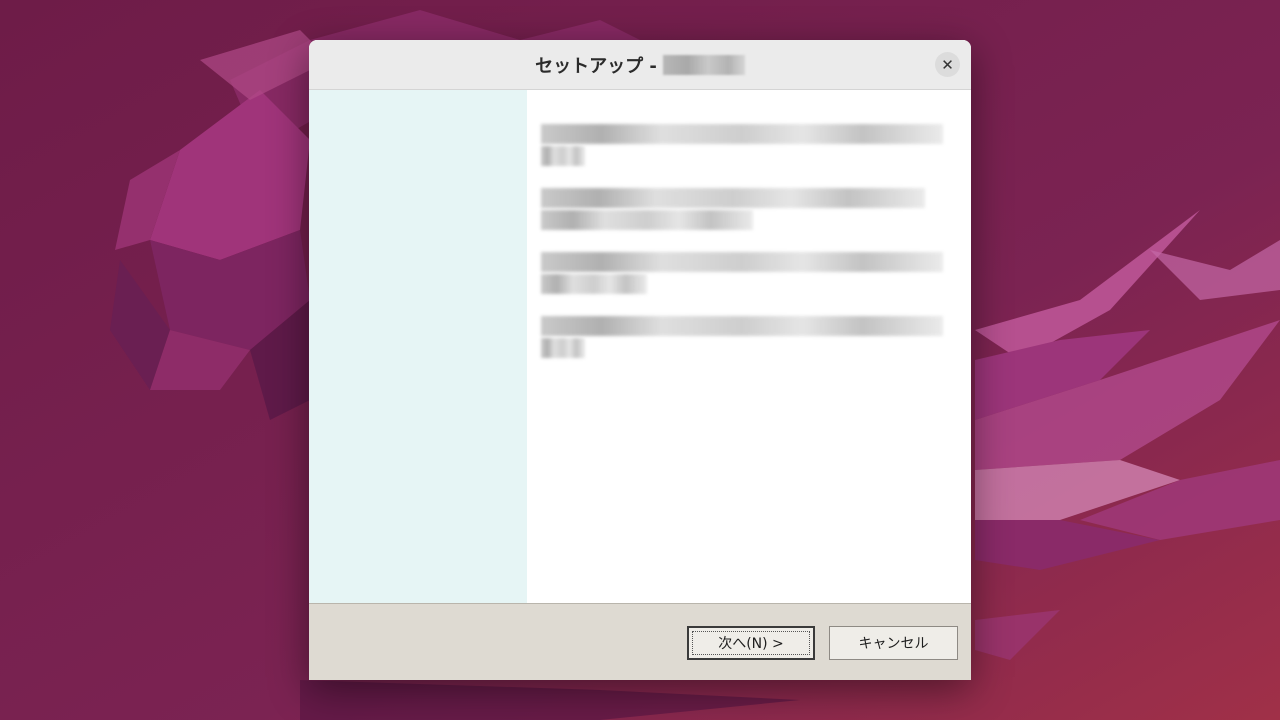 The height and width of the screenshot is (720, 1280). I want to click on cancel-button: キャンセル, so click(893, 643).